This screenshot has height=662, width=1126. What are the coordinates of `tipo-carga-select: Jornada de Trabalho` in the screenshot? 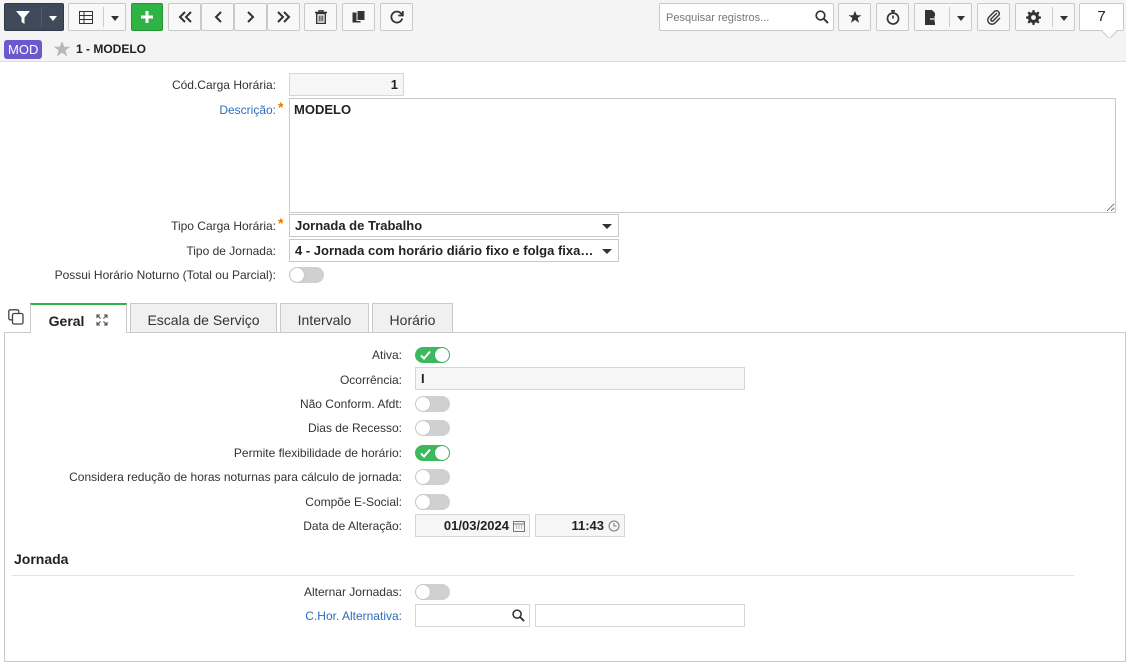 It's located at (454, 225).